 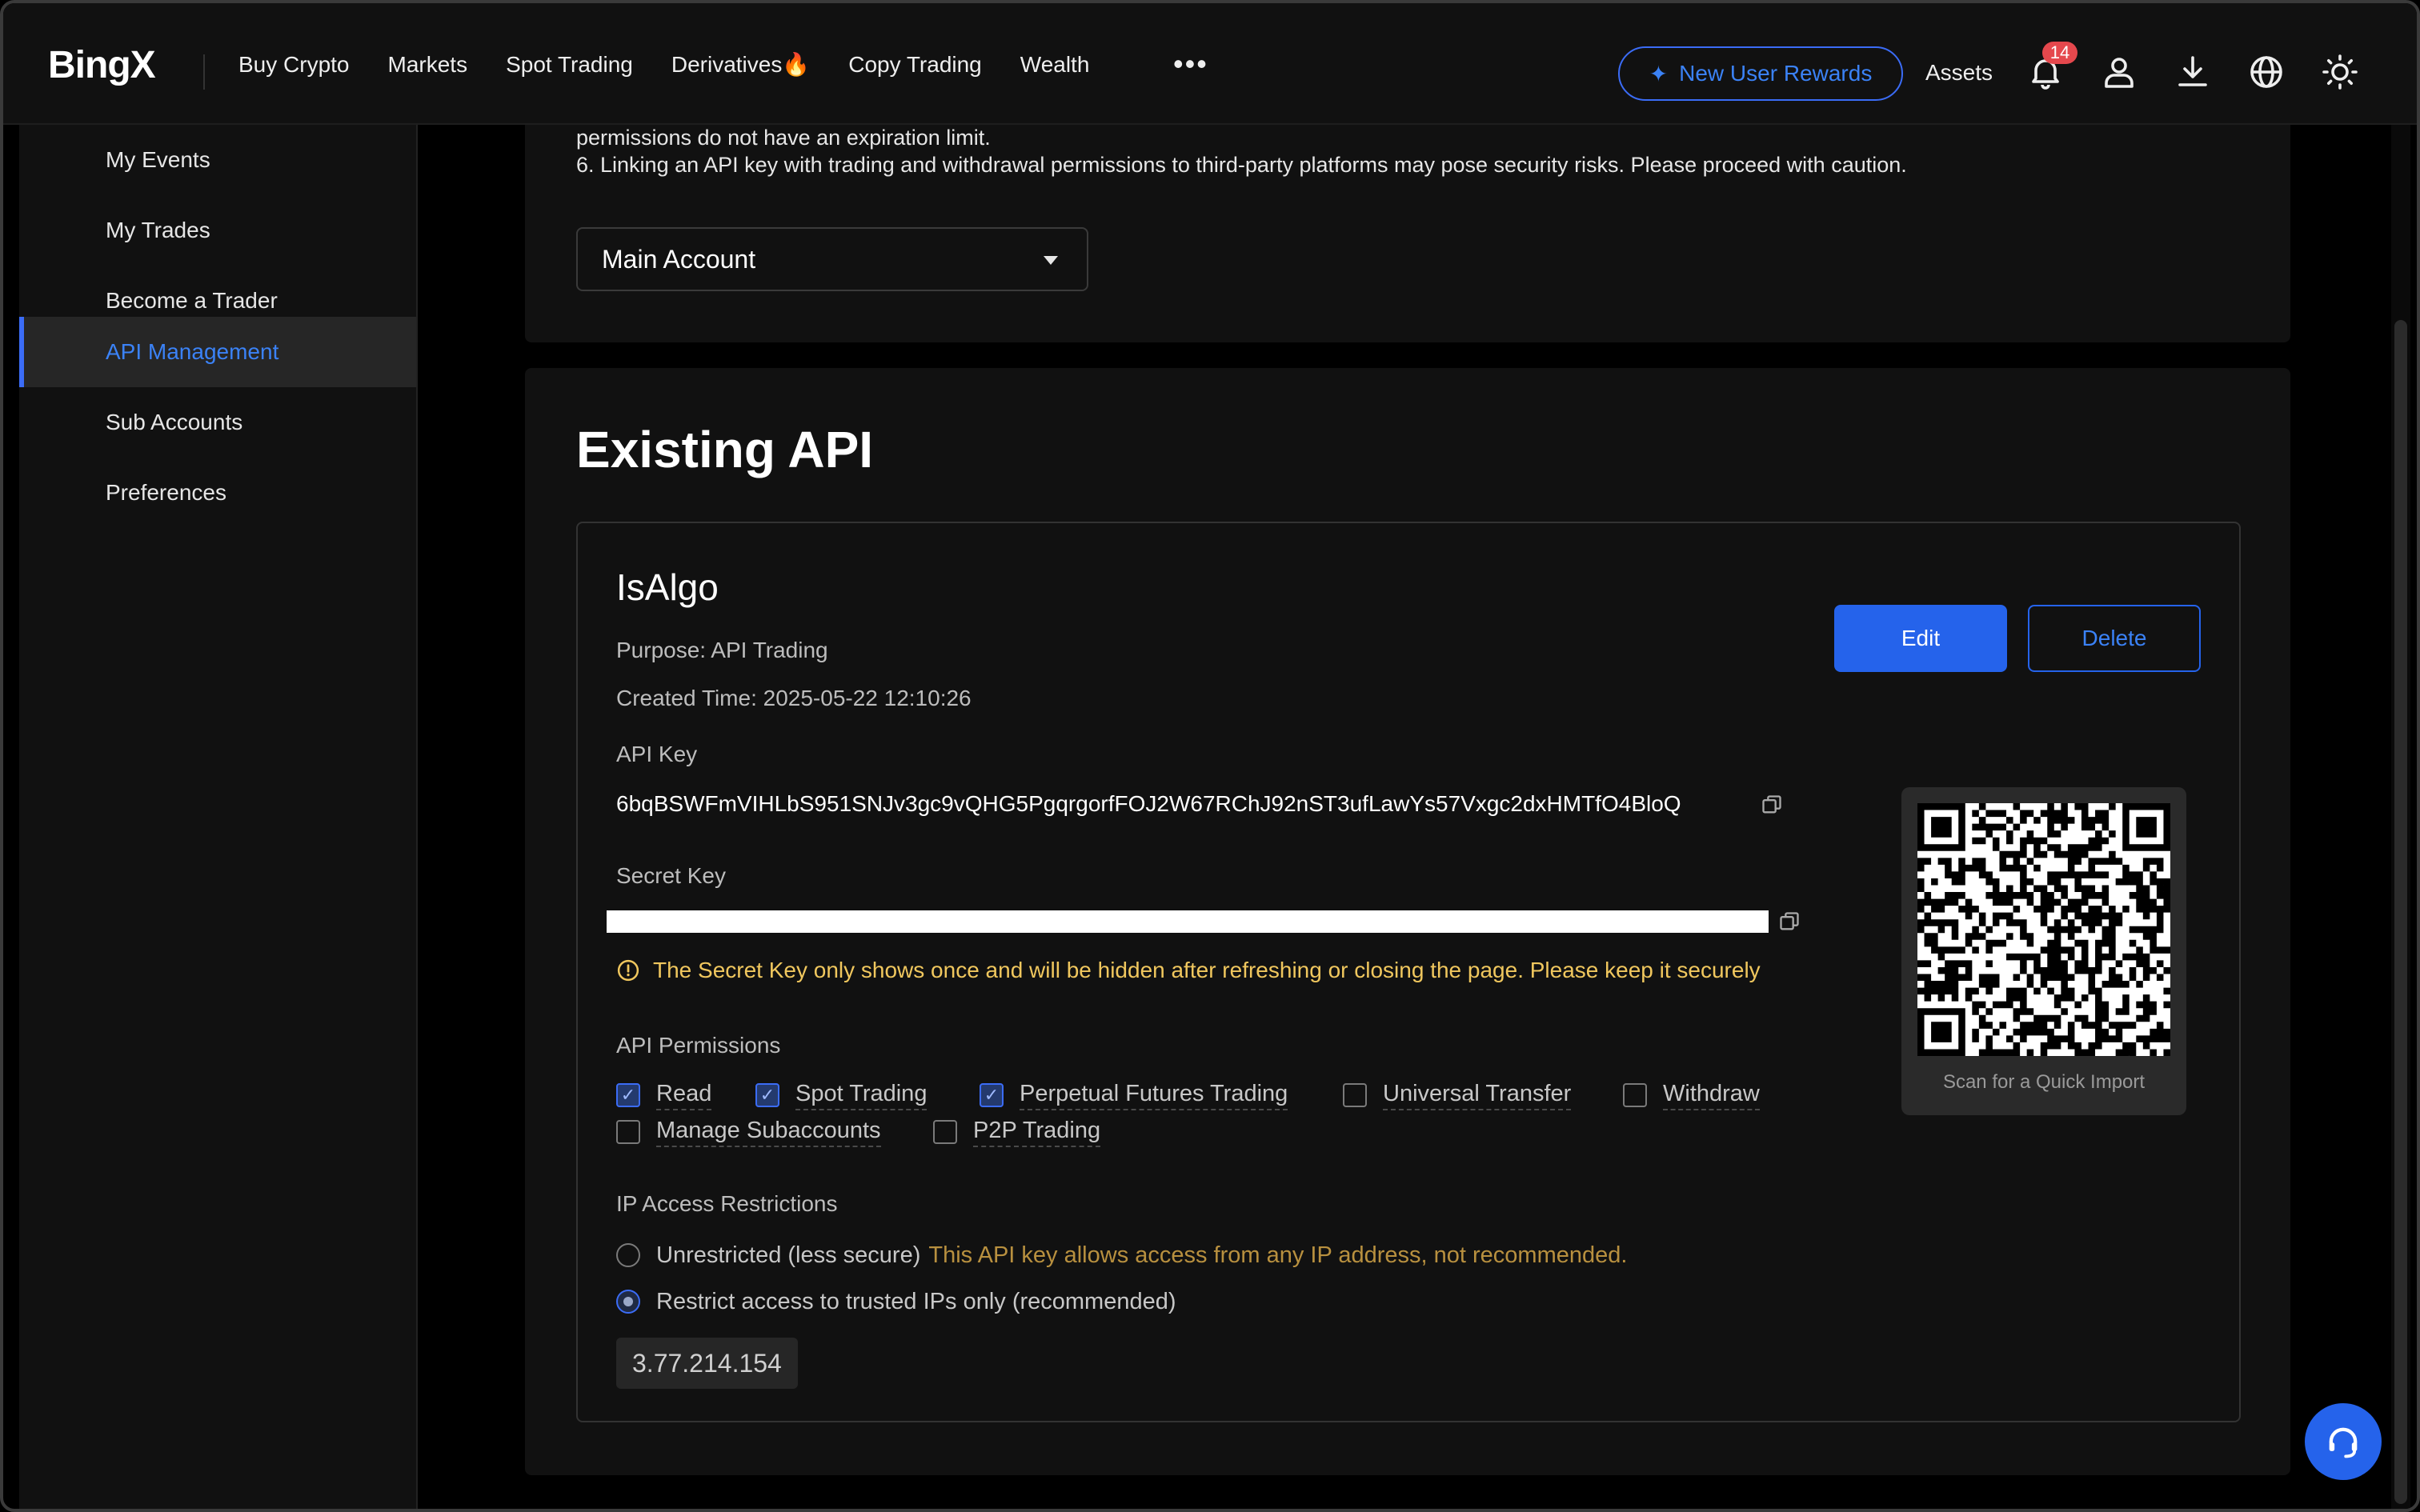 I want to click on permission-withdraw: Withdraw, so click(x=1691, y=1095).